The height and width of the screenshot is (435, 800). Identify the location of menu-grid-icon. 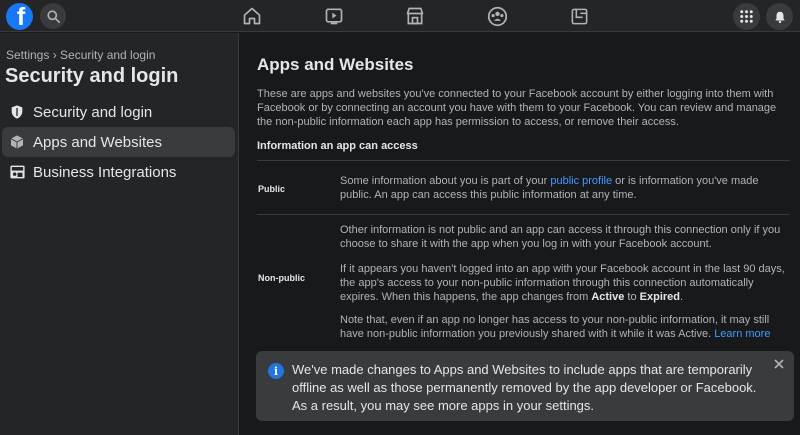
(746, 16).